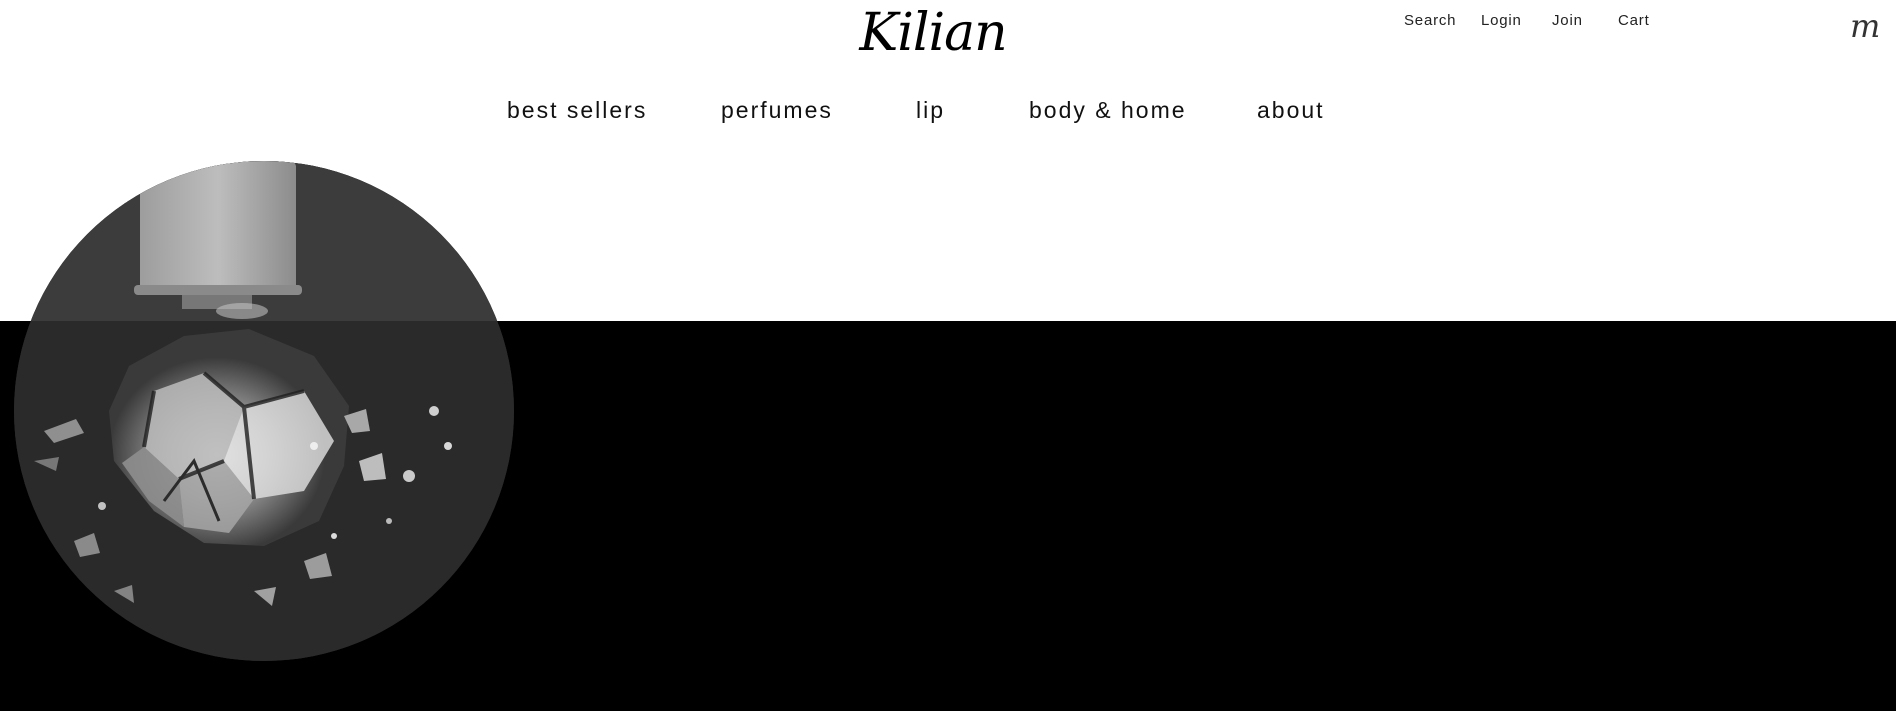  Describe the element at coordinates (577, 110) in the screenshot. I see `nav-item-best-sellers: best sellers` at that location.